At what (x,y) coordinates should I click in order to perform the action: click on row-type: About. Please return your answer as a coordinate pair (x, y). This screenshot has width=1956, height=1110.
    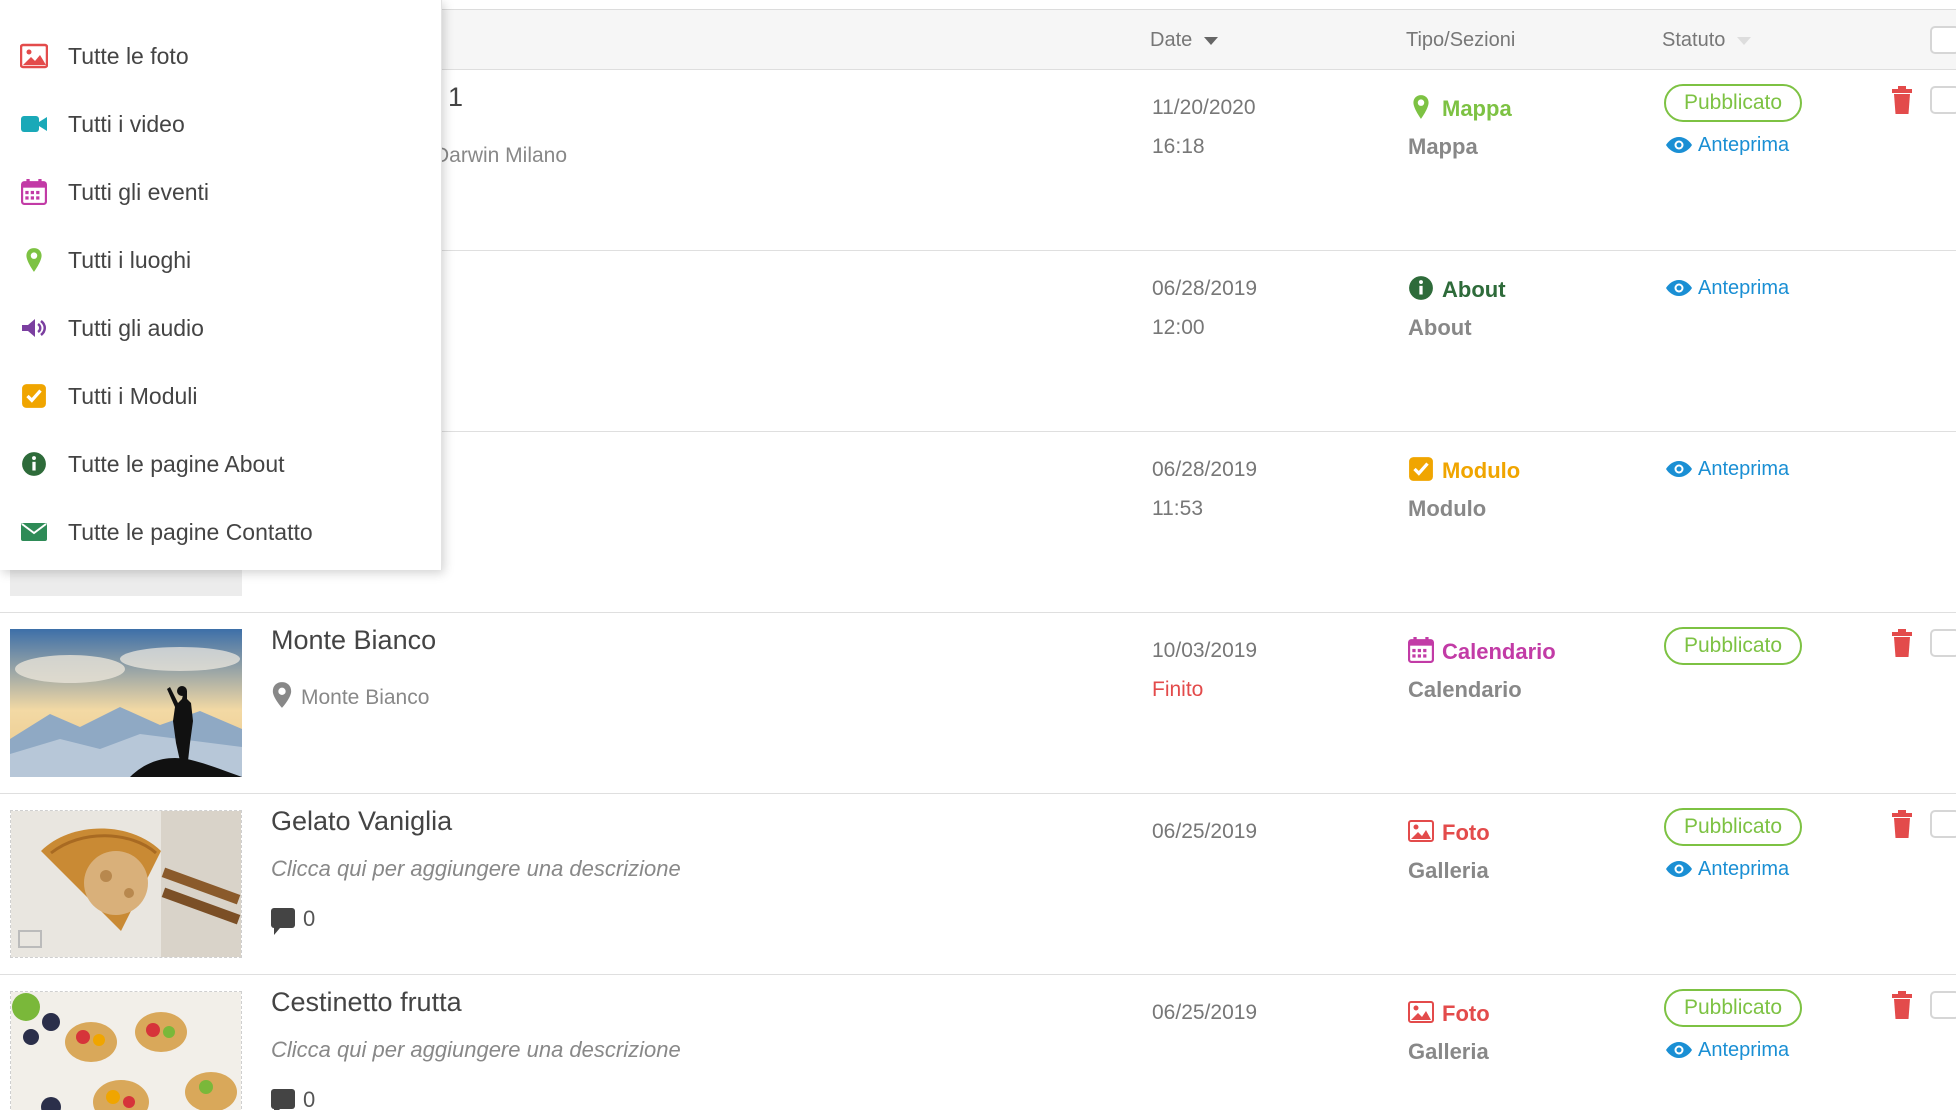
    Looking at the image, I should click on (1457, 289).